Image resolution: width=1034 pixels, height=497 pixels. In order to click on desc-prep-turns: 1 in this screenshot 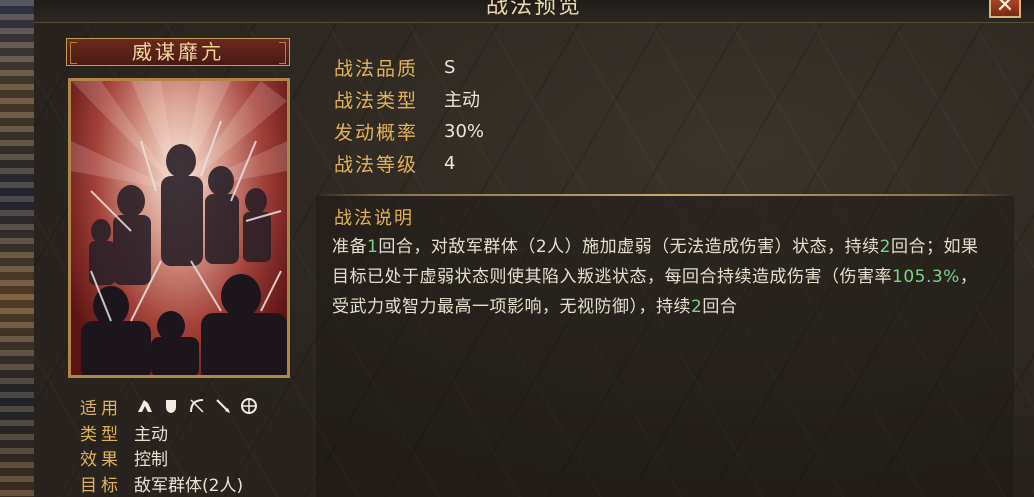, I will do `click(373, 247)`.